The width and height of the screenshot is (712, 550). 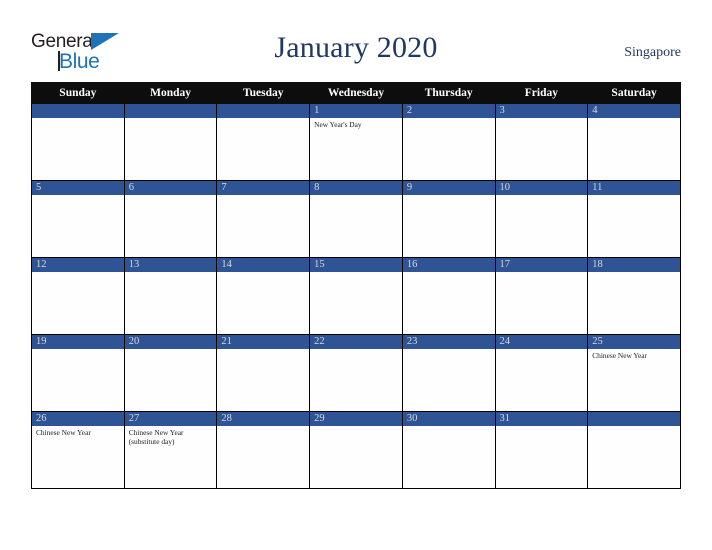 I want to click on day-cell-inner: 22, so click(x=356, y=373).